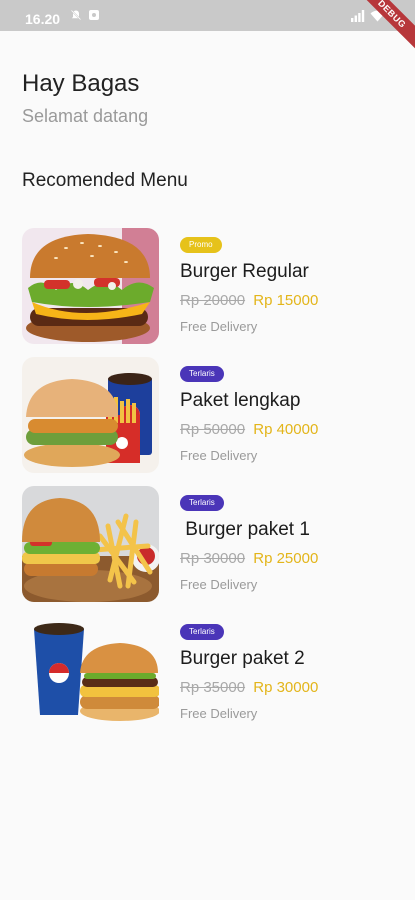  What do you see at coordinates (201, 245) in the screenshot?
I see `badge-promo: Promo` at bounding box center [201, 245].